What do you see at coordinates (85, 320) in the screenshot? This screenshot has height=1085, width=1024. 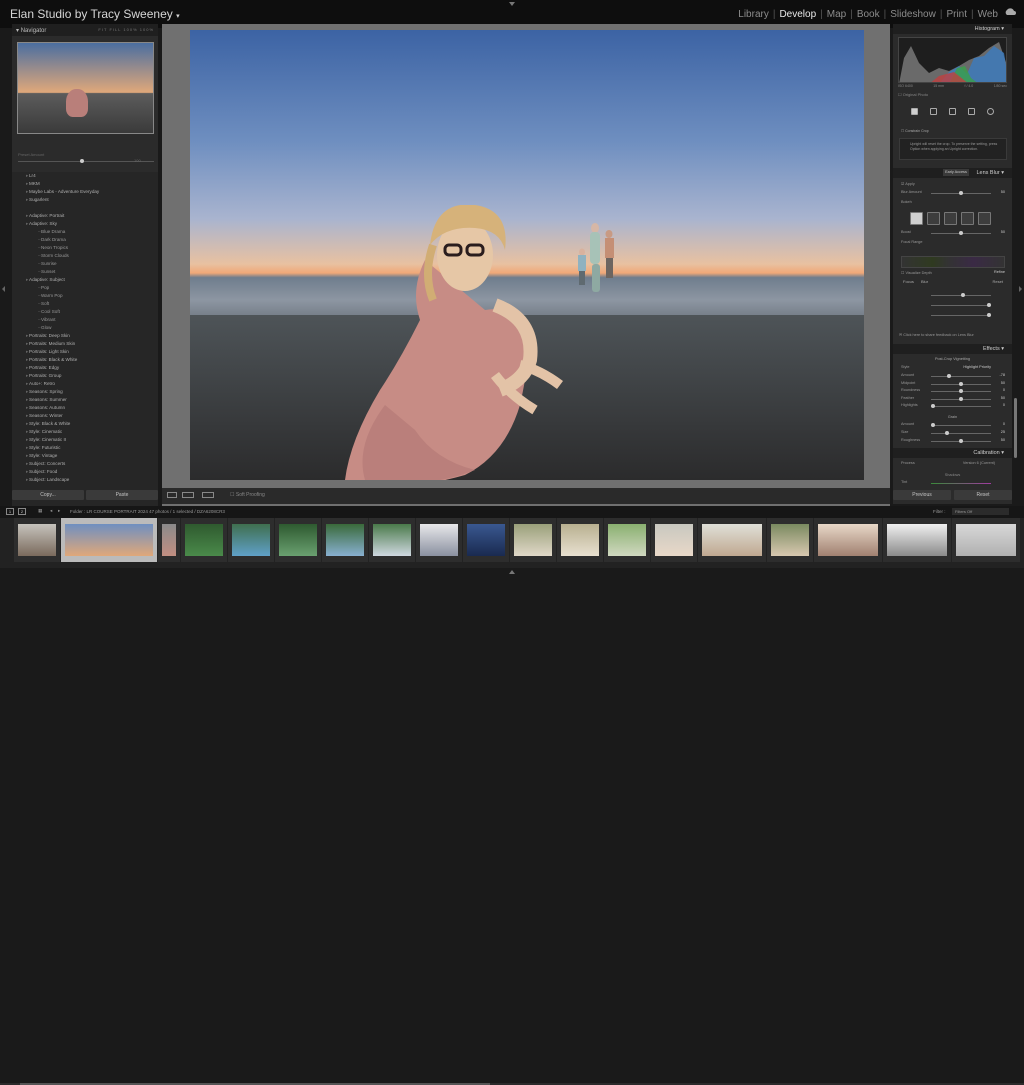 I see `preset-item: –Vibrant` at bounding box center [85, 320].